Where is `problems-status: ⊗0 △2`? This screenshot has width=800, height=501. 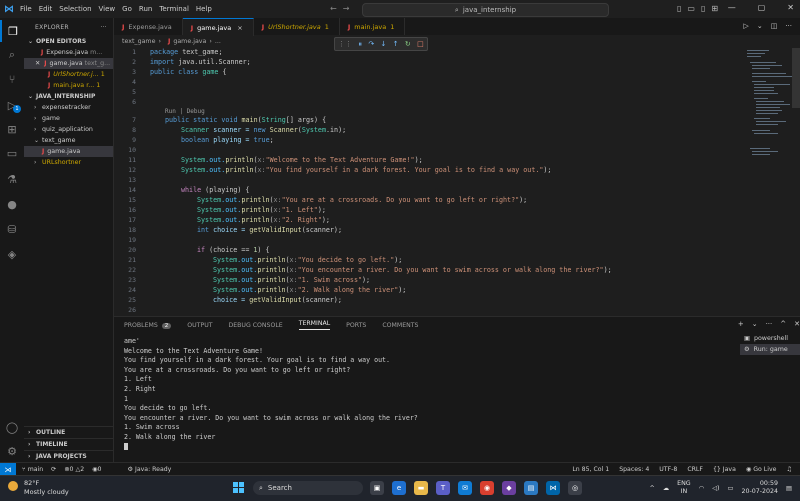
problems-status: ⊗0 △2 is located at coordinates (74, 469).